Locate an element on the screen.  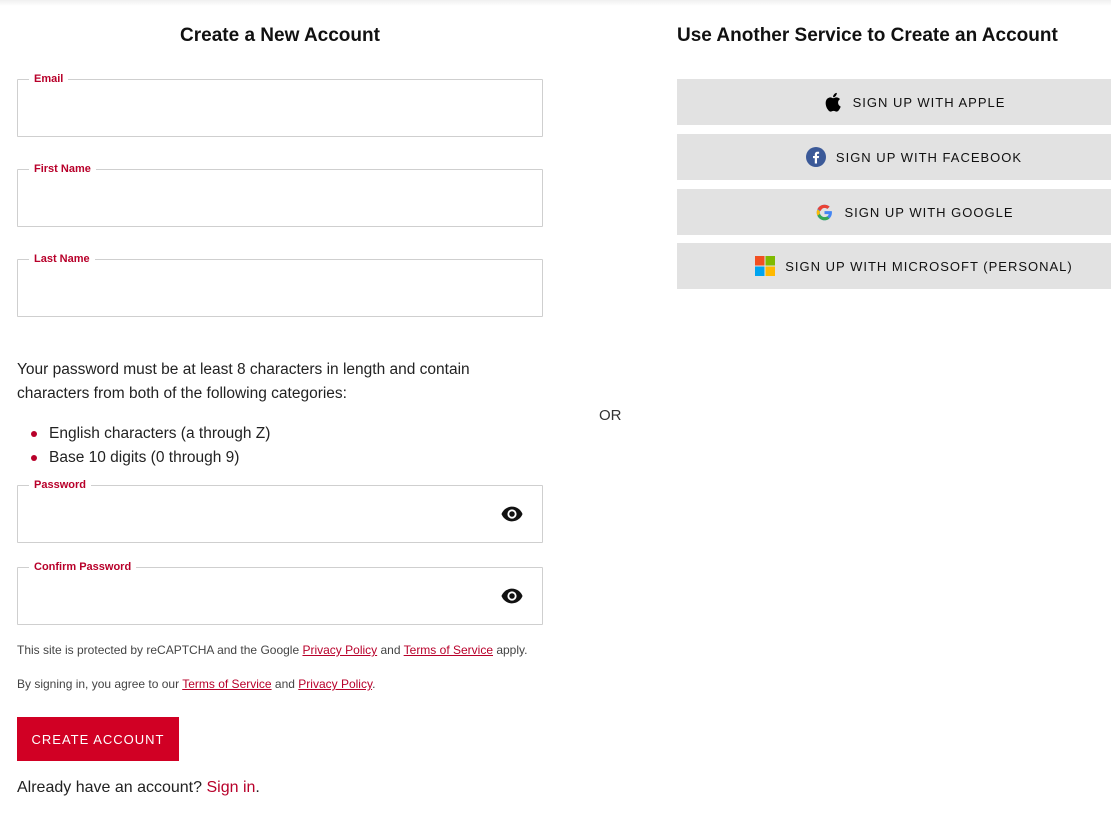
top-shadow is located at coordinates (555, 3).